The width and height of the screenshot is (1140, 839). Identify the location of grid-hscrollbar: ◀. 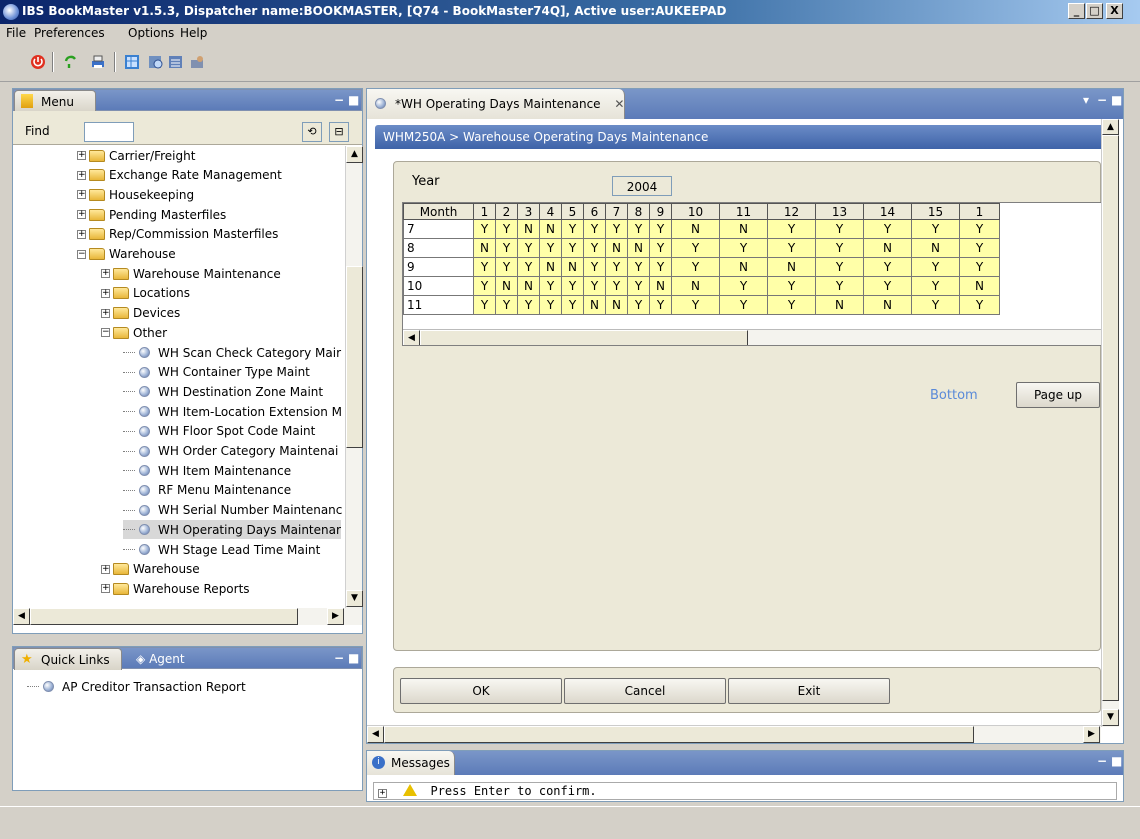
(752, 337).